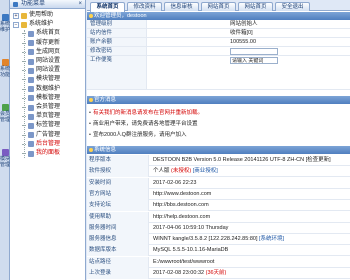 The image size is (350, 280). What do you see at coordinates (218, 100) in the screenshot?
I see `notice-section-header: 官方消息` at bounding box center [218, 100].